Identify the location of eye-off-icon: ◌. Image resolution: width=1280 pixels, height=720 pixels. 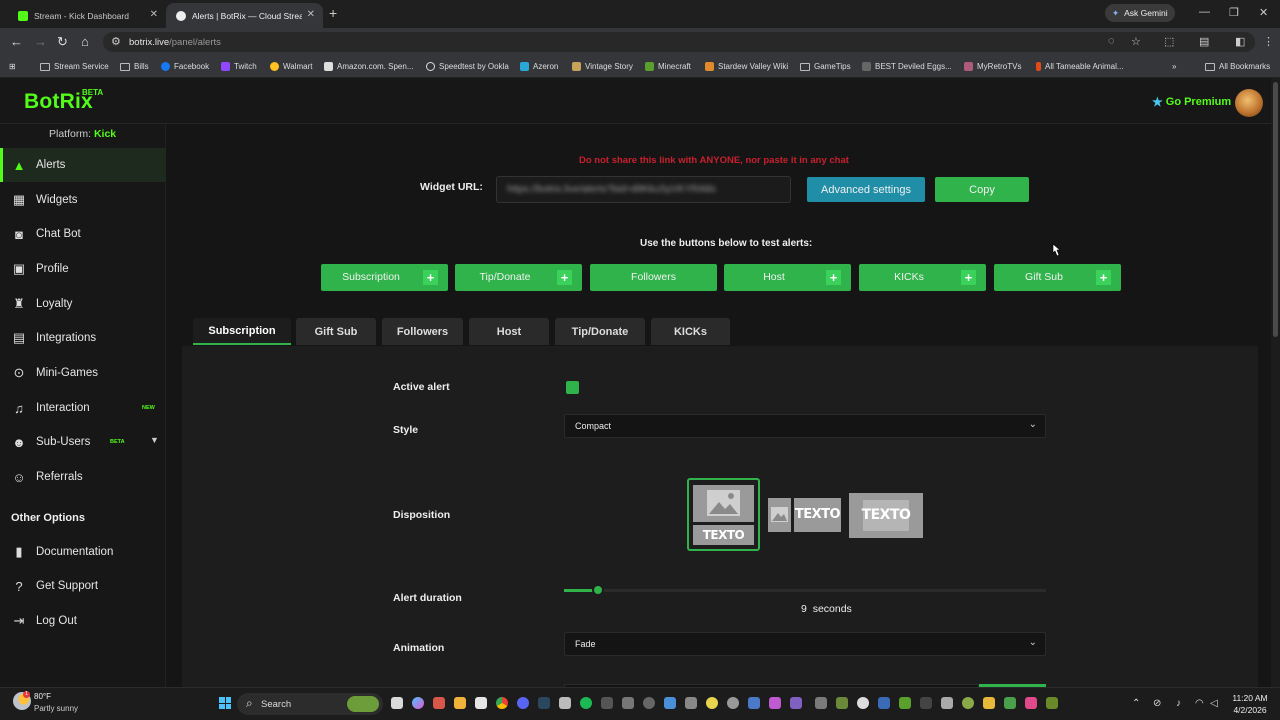
(1111, 41).